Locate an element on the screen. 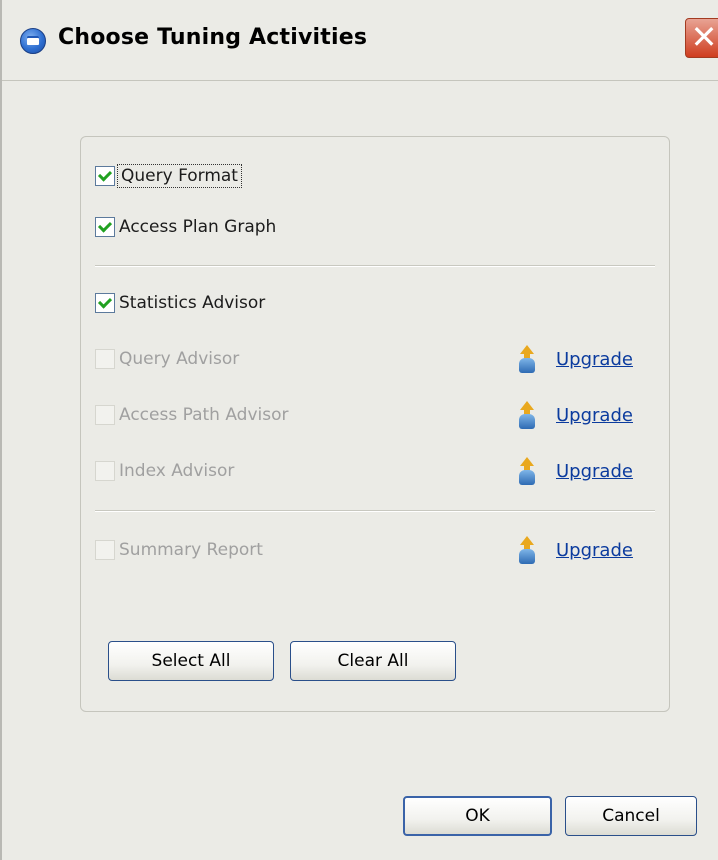  access-path-advisor-option: Access Path Advisor is located at coordinates (192, 415).